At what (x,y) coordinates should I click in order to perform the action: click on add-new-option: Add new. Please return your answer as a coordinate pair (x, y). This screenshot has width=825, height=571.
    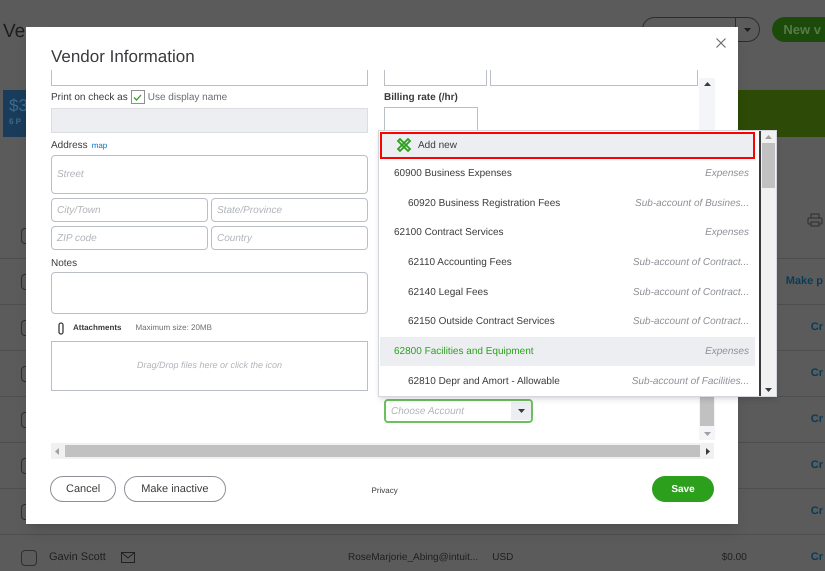
    Looking at the image, I should click on (567, 145).